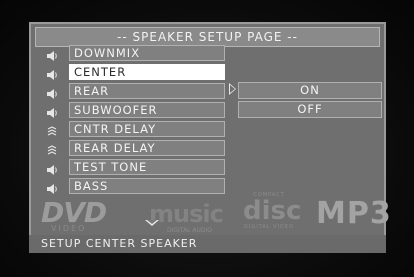 This screenshot has width=414, height=277. I want to click on status-bar: SETUP CENTER SPEAKER, so click(207, 244).